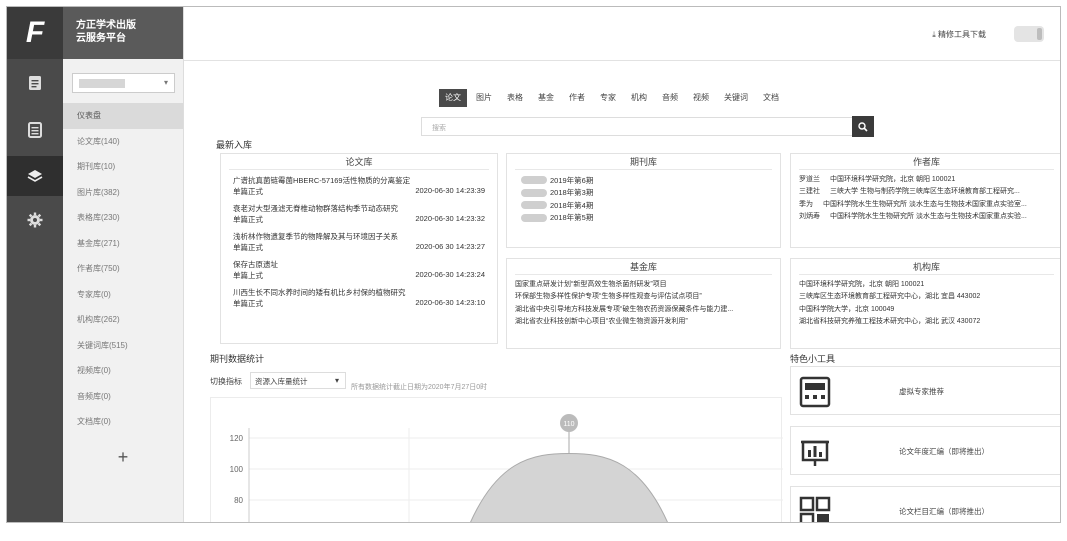 The height and width of the screenshot is (541, 1067). I want to click on tab-item: 关键词, so click(736, 98).